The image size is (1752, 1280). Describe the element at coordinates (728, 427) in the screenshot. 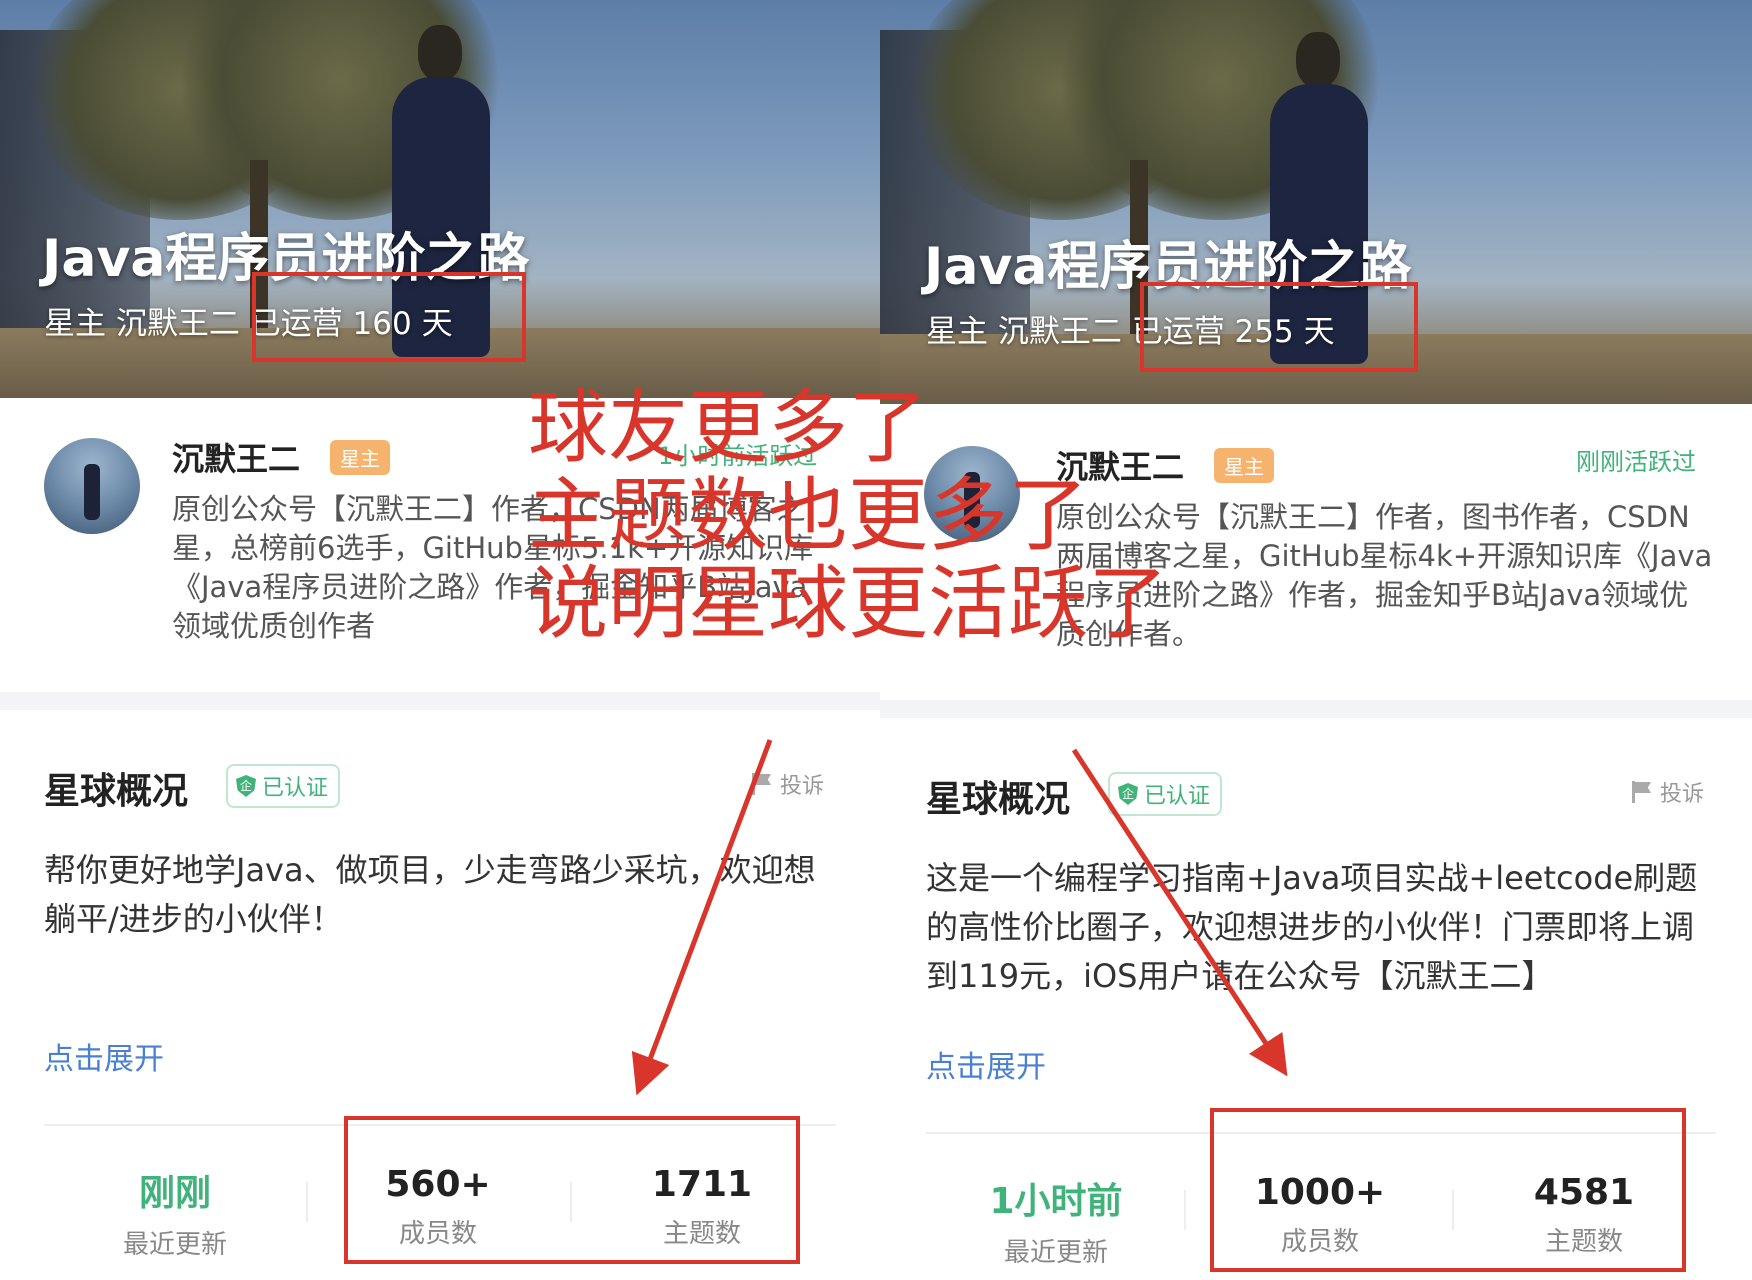

I see `annotation-line: 球友更多了` at that location.